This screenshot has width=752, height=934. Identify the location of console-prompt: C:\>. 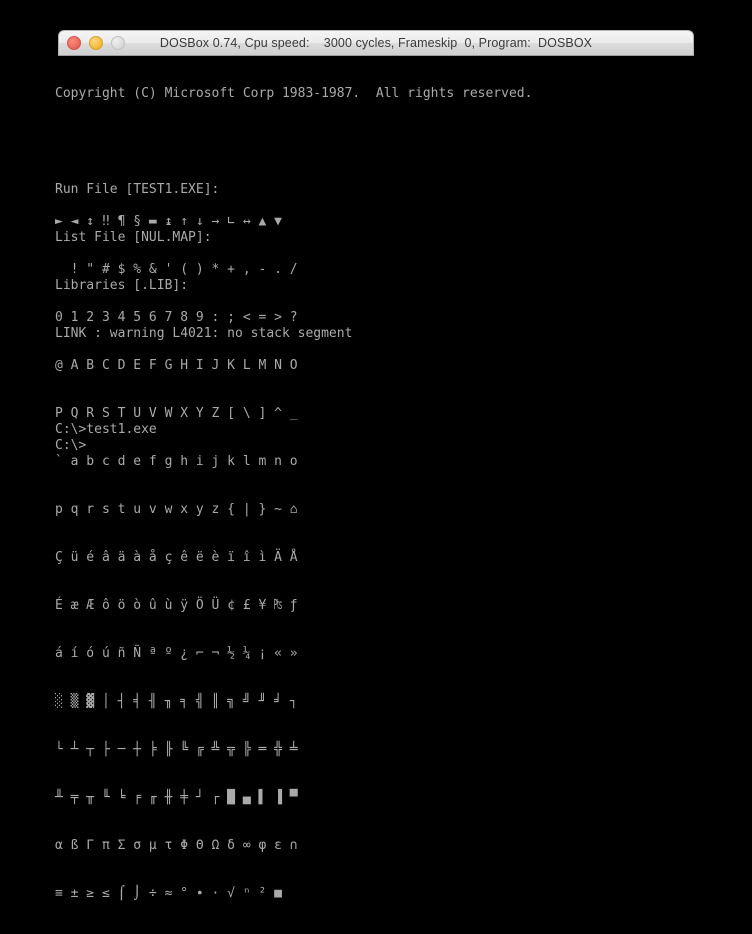
(70, 446).